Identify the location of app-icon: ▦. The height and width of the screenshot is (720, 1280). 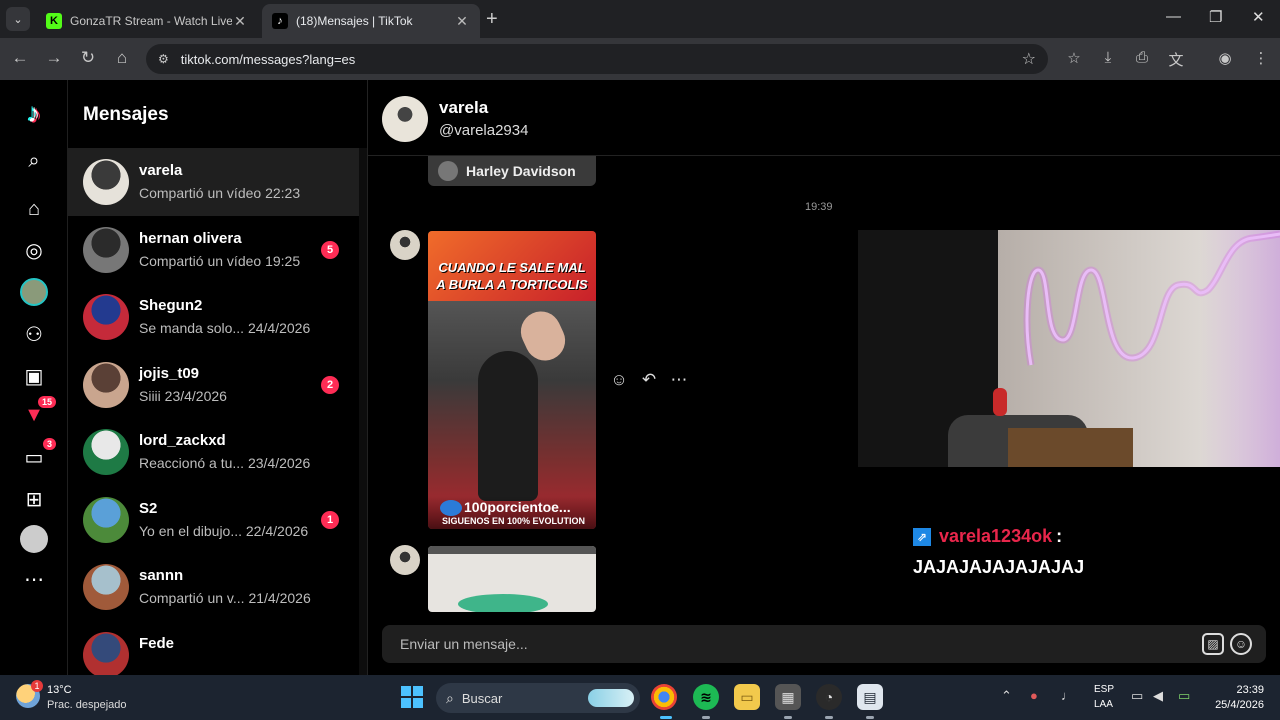
(788, 697).